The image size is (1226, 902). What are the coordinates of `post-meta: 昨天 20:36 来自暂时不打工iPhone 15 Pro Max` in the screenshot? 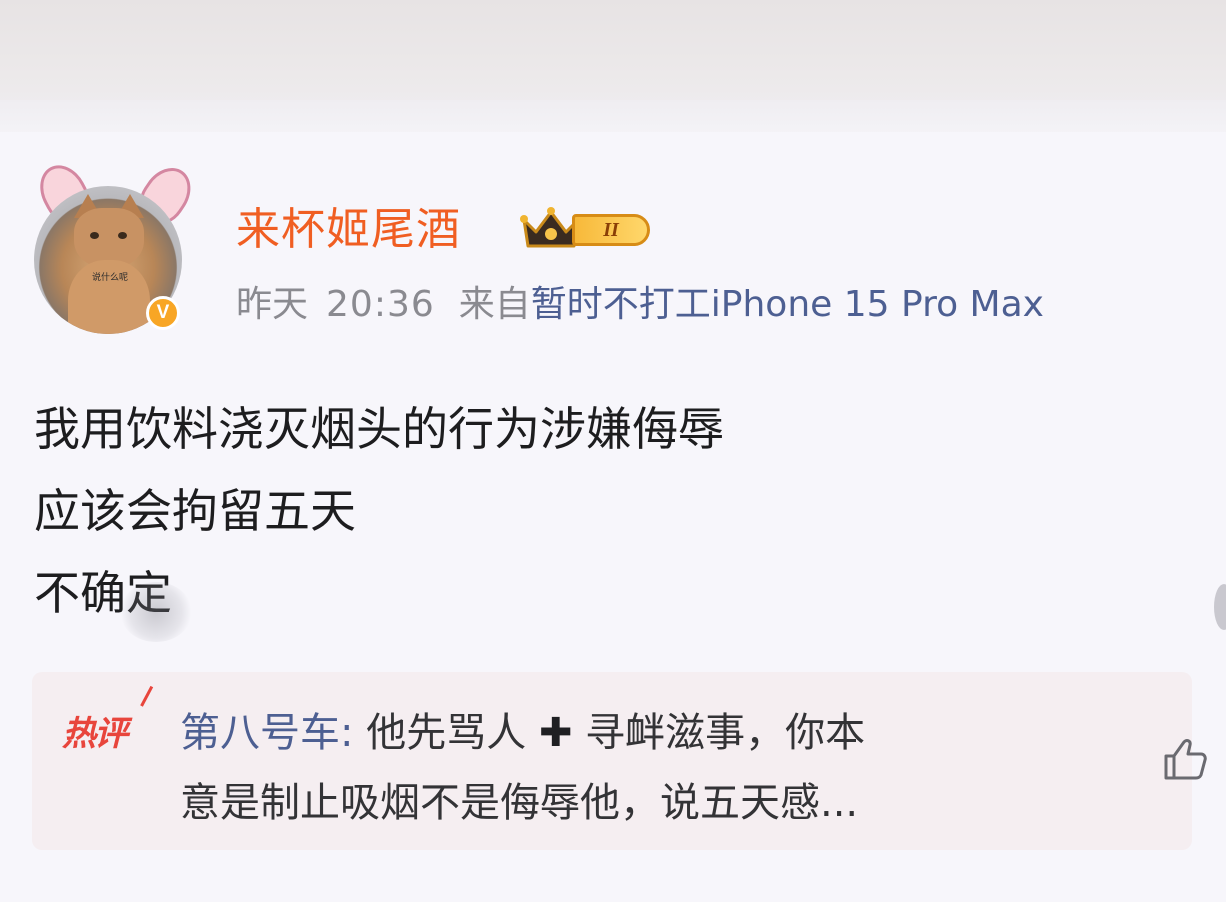 It's located at (640, 305).